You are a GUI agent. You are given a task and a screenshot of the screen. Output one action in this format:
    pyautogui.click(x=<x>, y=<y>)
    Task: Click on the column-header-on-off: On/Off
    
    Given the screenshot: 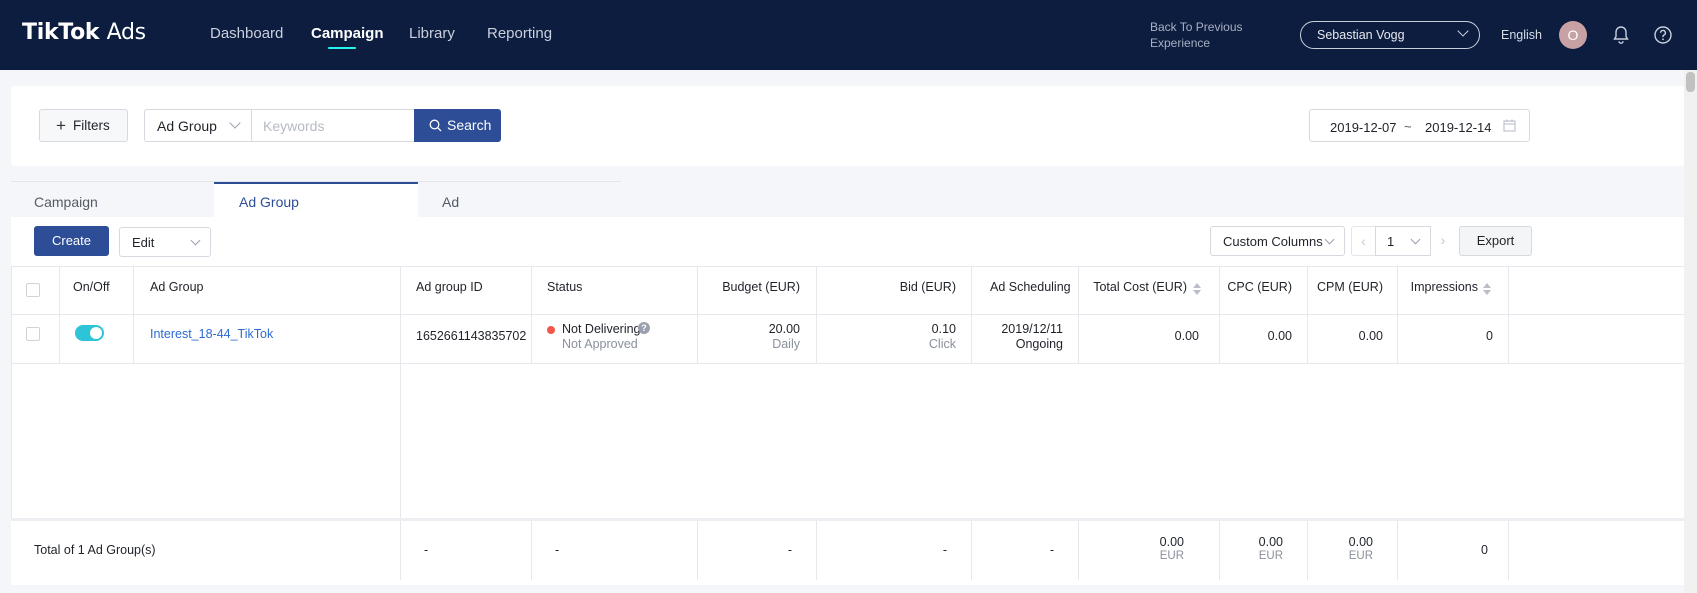 What is the action you would take?
    pyautogui.click(x=91, y=287)
    